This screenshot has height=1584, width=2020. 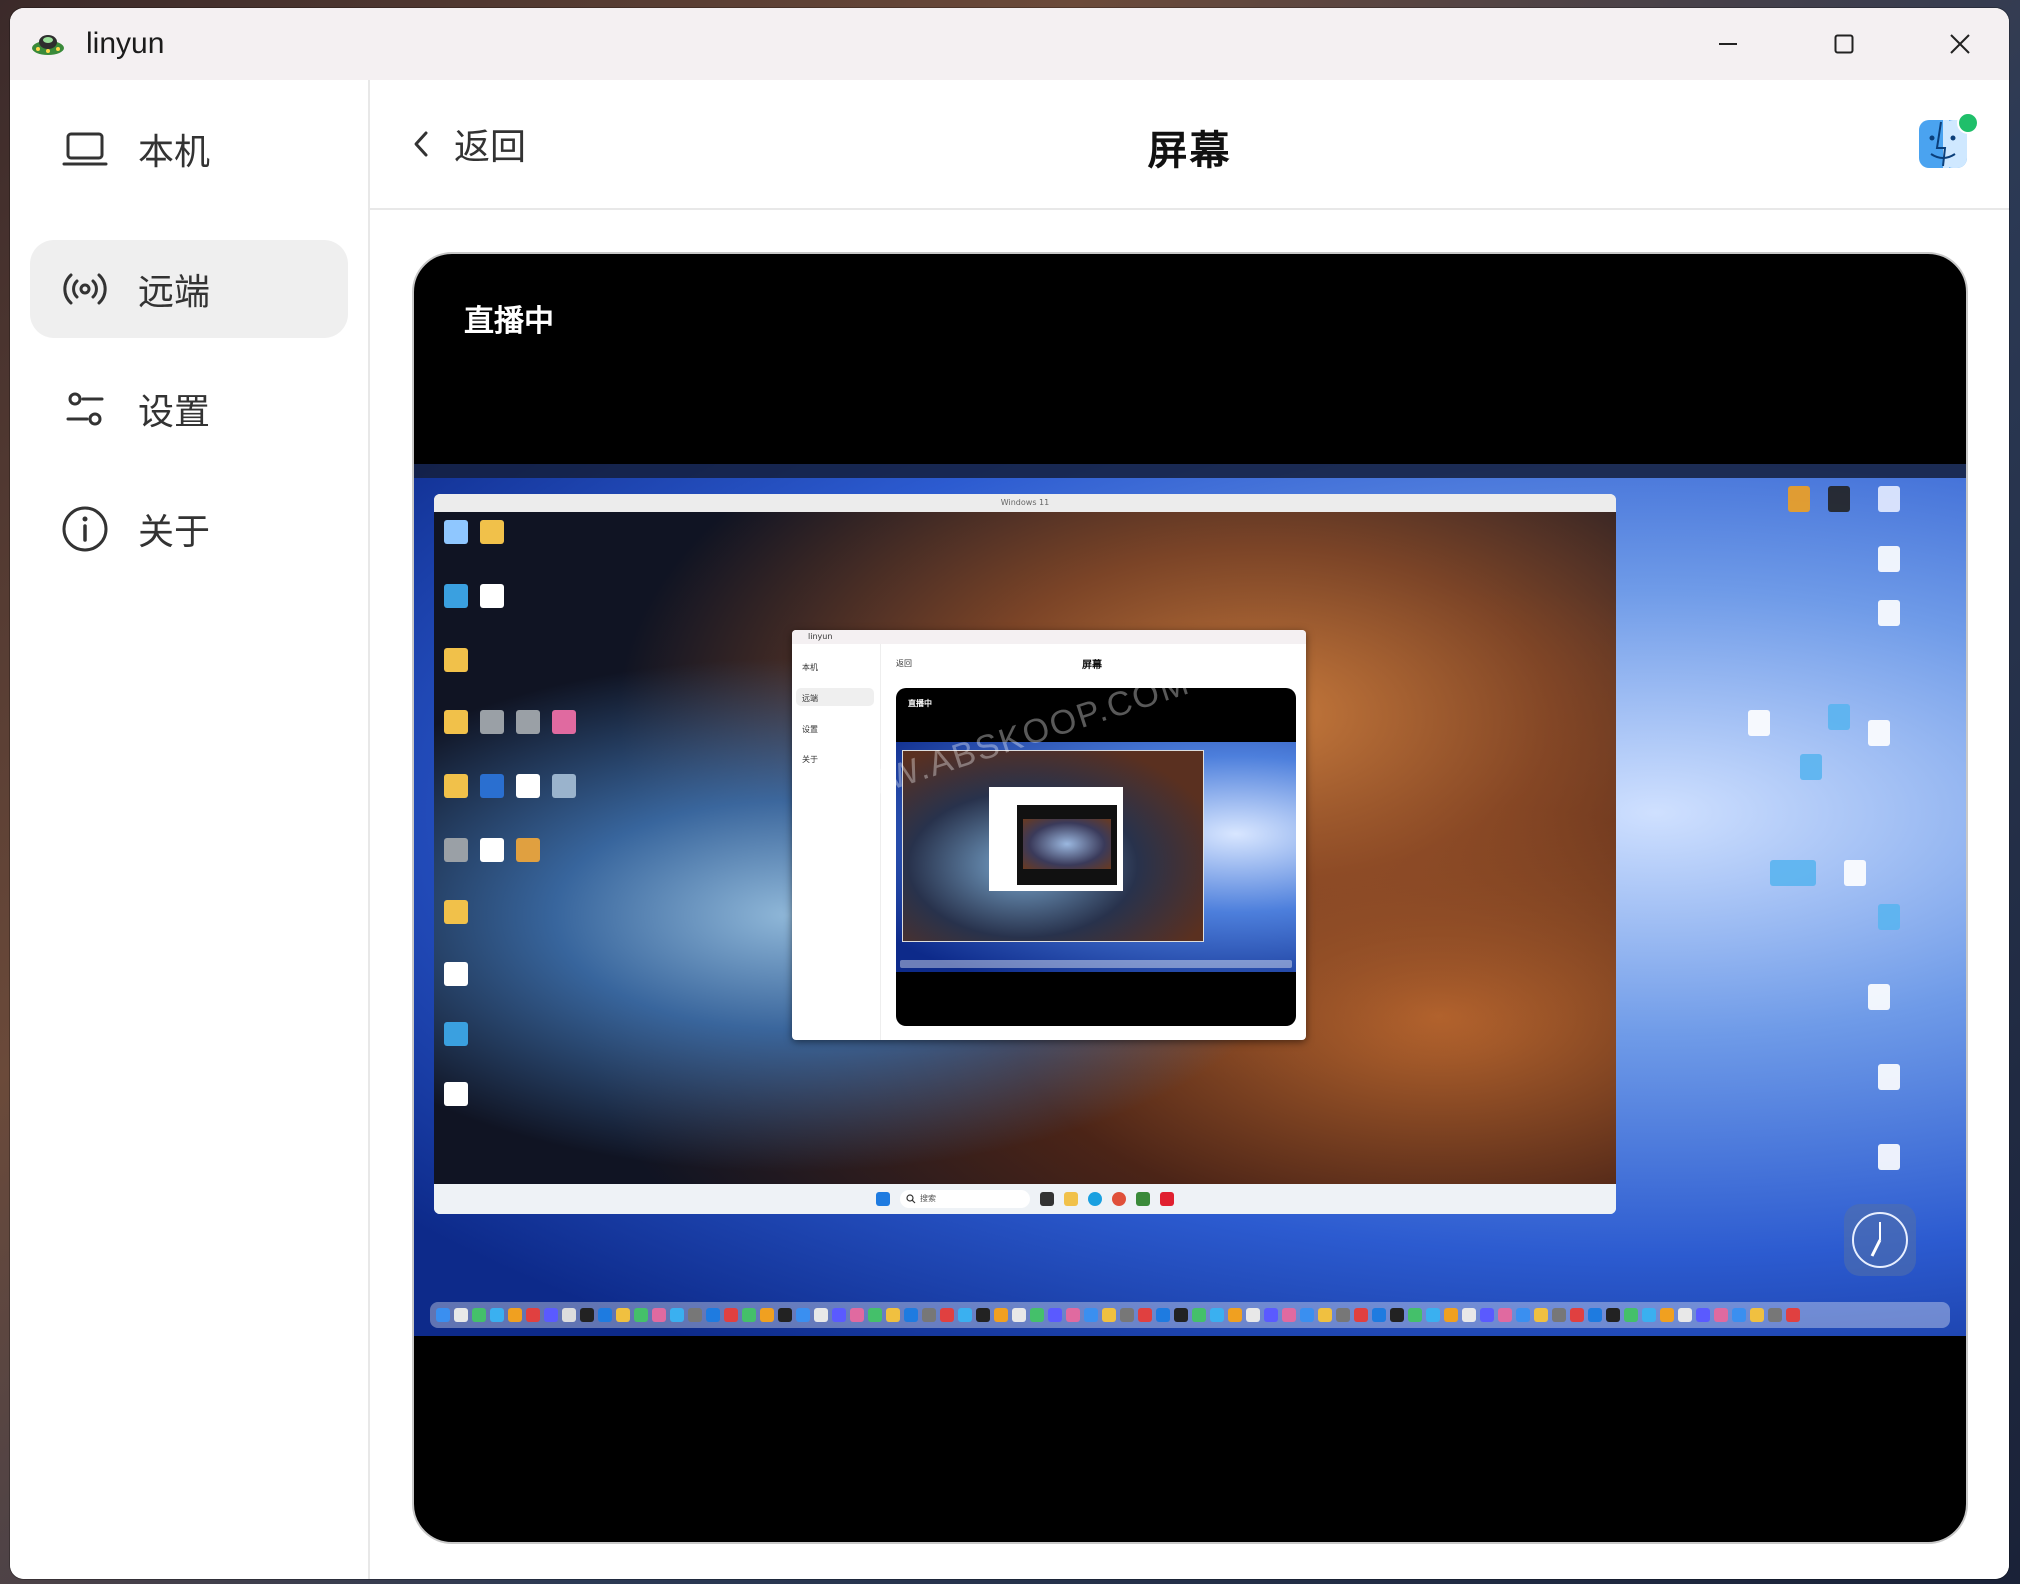 What do you see at coordinates (1056, 839) in the screenshot?
I see `nested-inner-window` at bounding box center [1056, 839].